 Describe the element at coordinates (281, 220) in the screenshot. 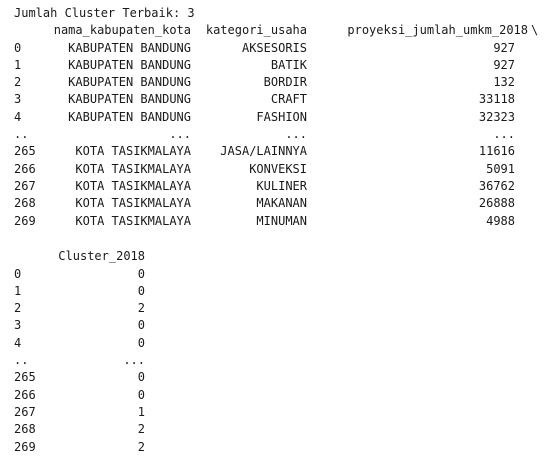

I see `cell-kategori-usaha: MINUMAN` at that location.